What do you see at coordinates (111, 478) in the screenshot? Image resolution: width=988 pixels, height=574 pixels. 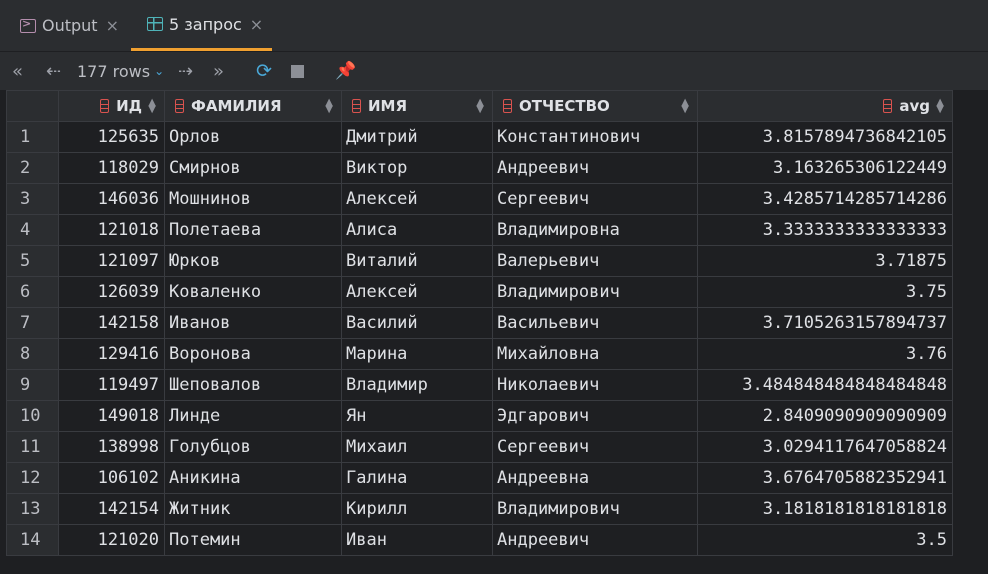 I see `id-cell: 106102` at bounding box center [111, 478].